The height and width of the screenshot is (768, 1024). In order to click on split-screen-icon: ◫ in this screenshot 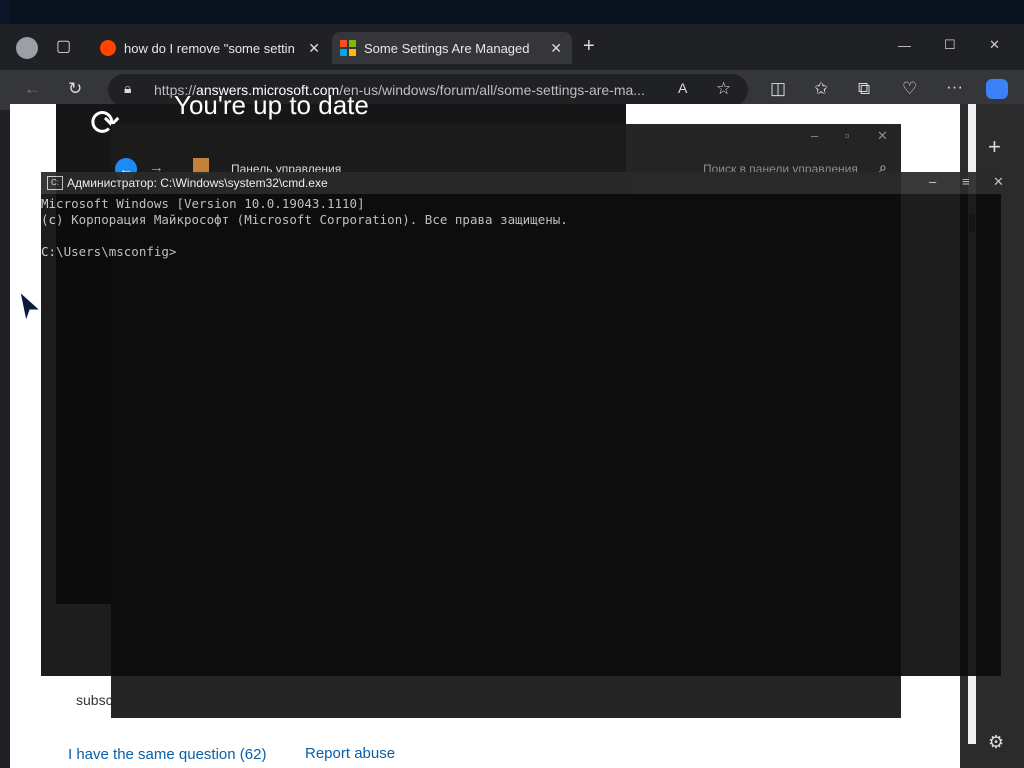, I will do `click(778, 89)`.